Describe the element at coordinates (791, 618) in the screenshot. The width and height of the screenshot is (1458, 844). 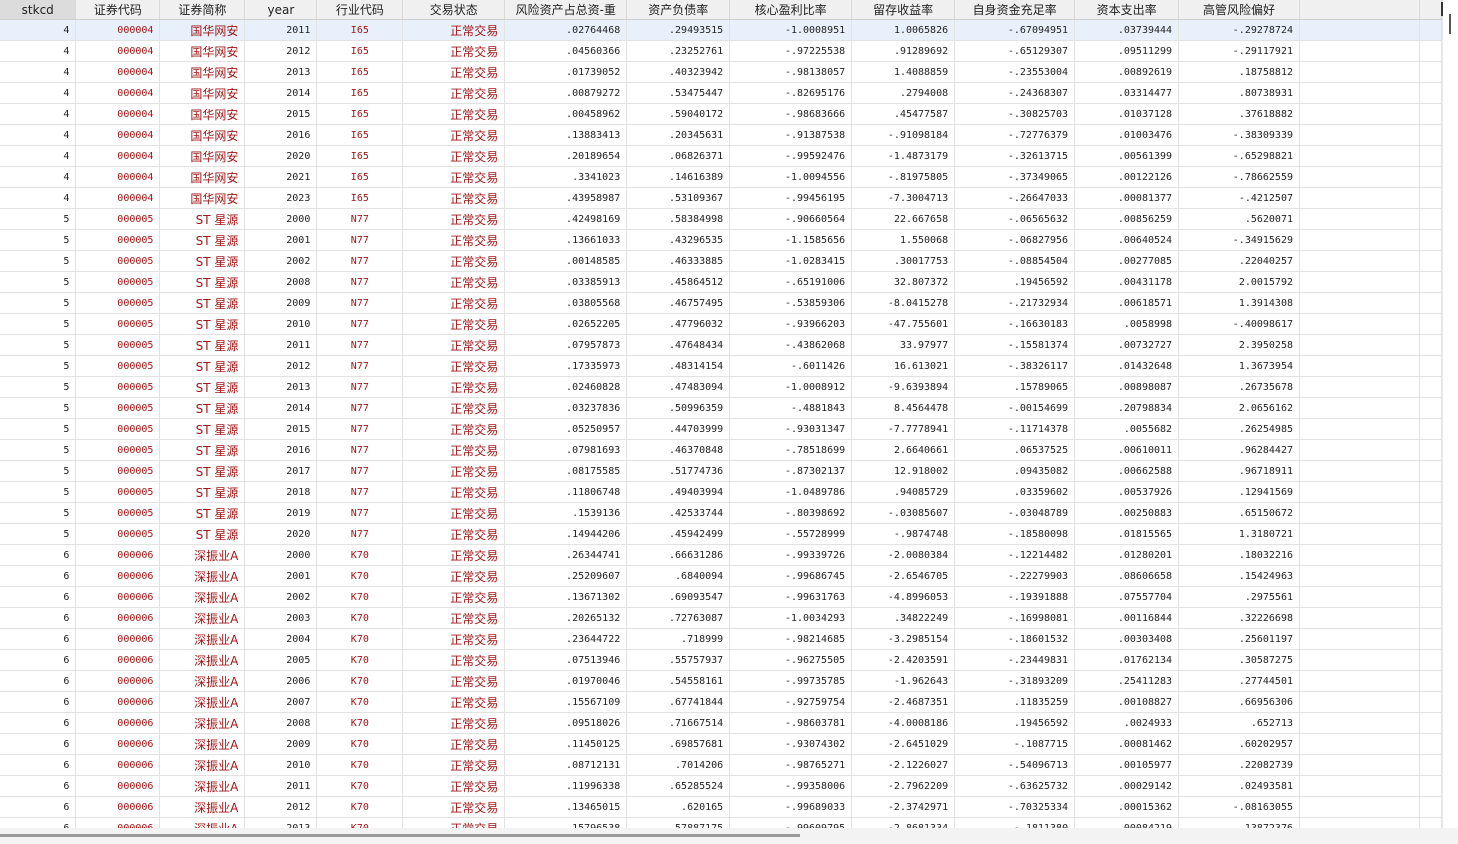
I see `cell-core-profit-ratio: -1.0034293` at that location.